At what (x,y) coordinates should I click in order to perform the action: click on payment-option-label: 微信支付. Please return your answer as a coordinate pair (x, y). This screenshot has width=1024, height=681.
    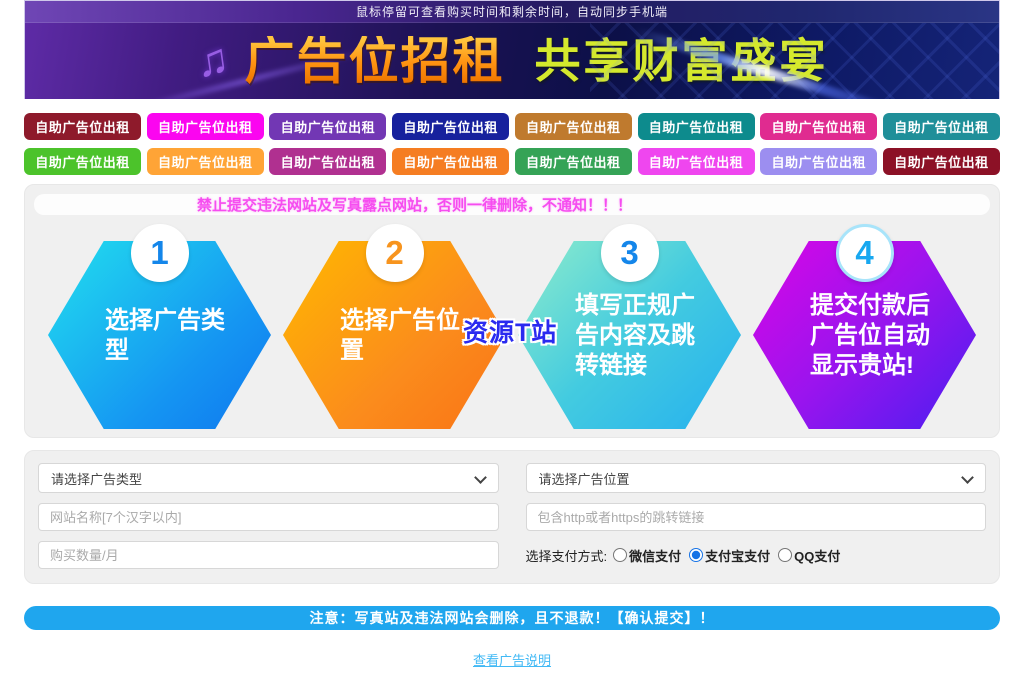
    Looking at the image, I should click on (655, 556).